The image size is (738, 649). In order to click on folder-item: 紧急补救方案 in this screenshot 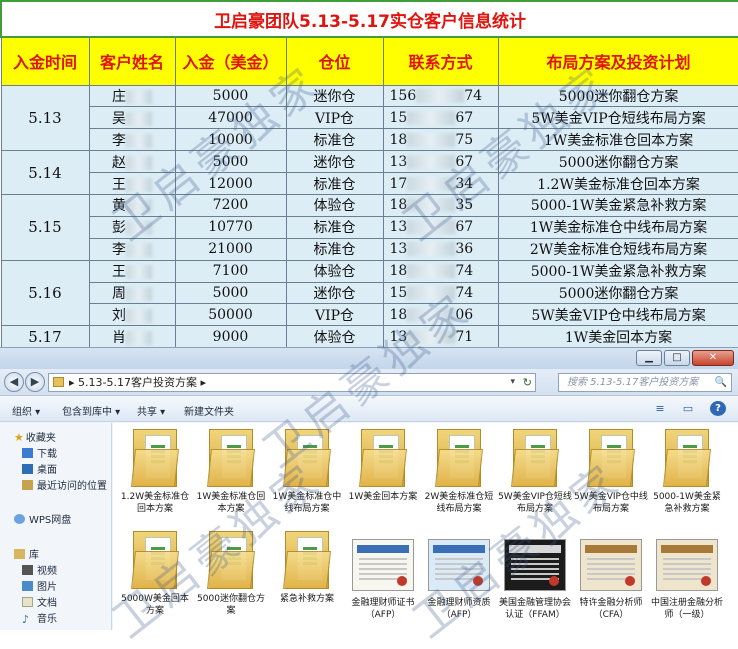, I will do `click(307, 566)`.